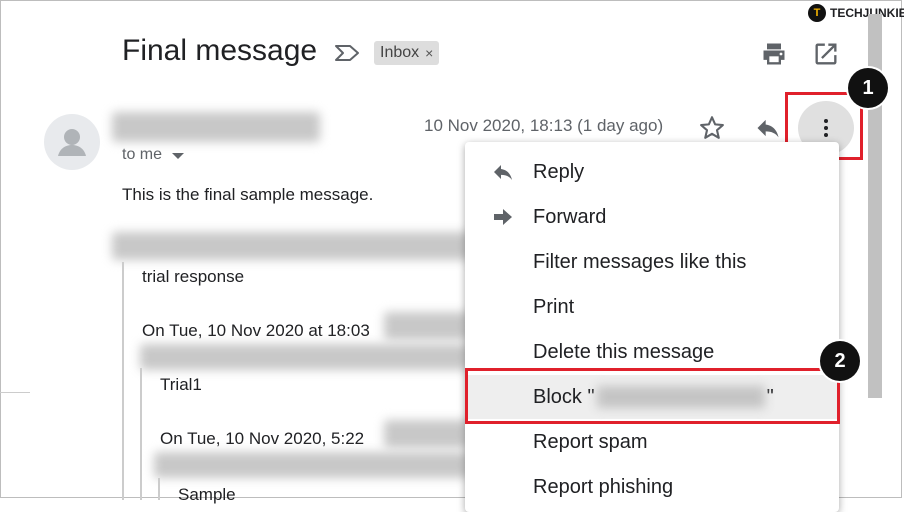 The image size is (904, 512). I want to click on menu-item-label: Filter messages like this, so click(640, 261).